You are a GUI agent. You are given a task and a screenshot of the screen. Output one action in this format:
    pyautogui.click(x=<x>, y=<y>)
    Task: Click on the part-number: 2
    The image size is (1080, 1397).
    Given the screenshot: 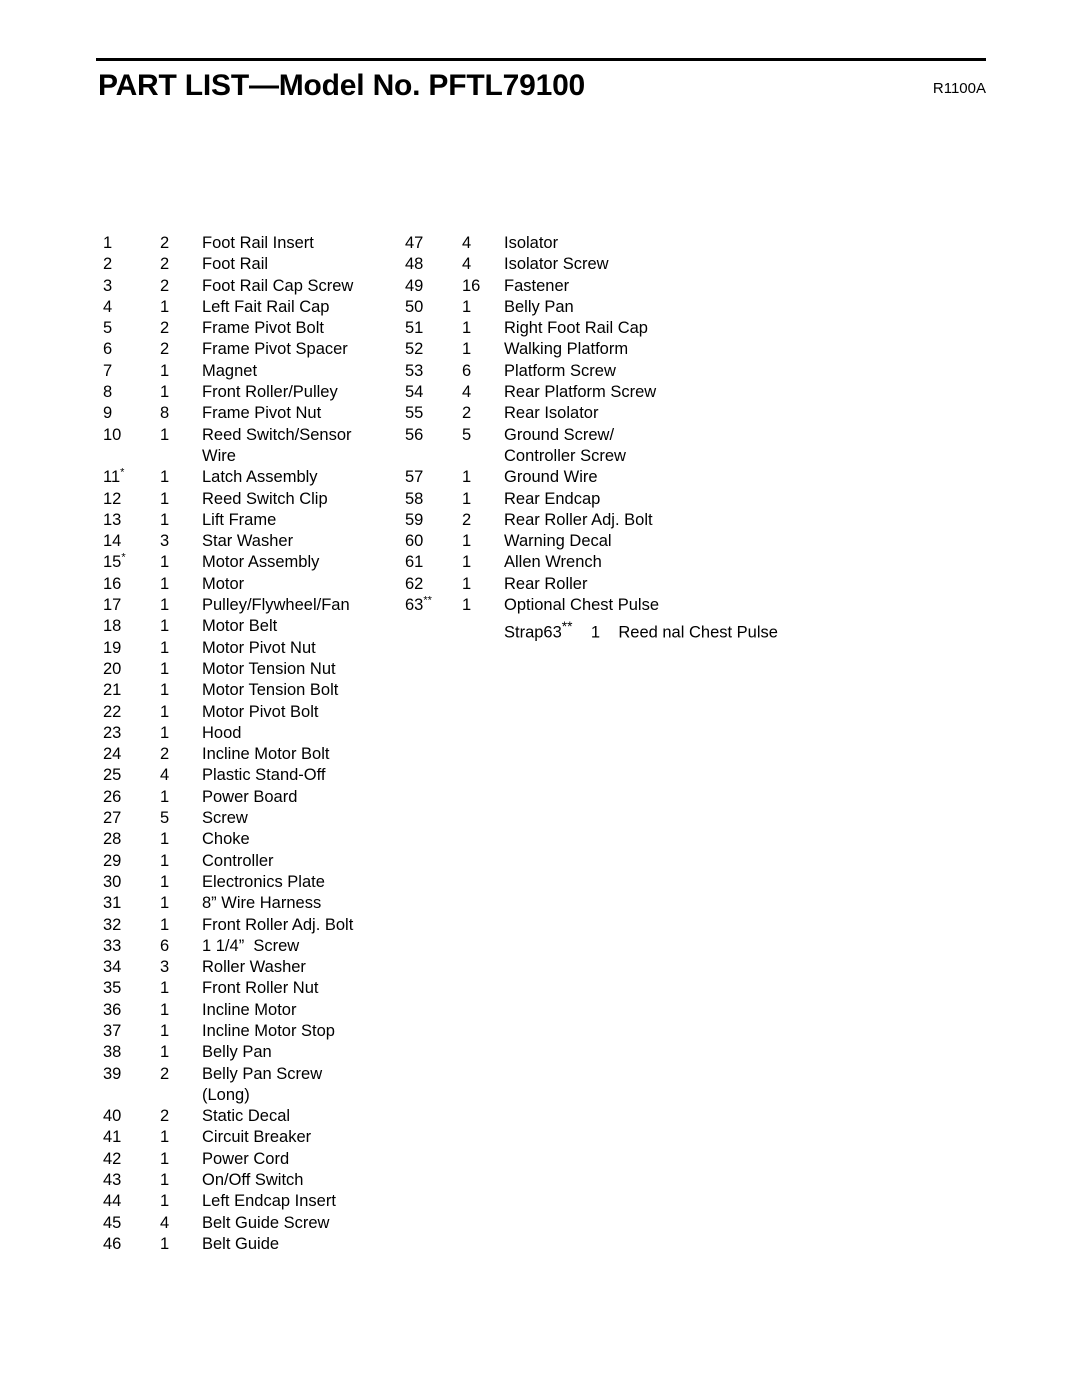 What is the action you would take?
    pyautogui.click(x=108, y=264)
    